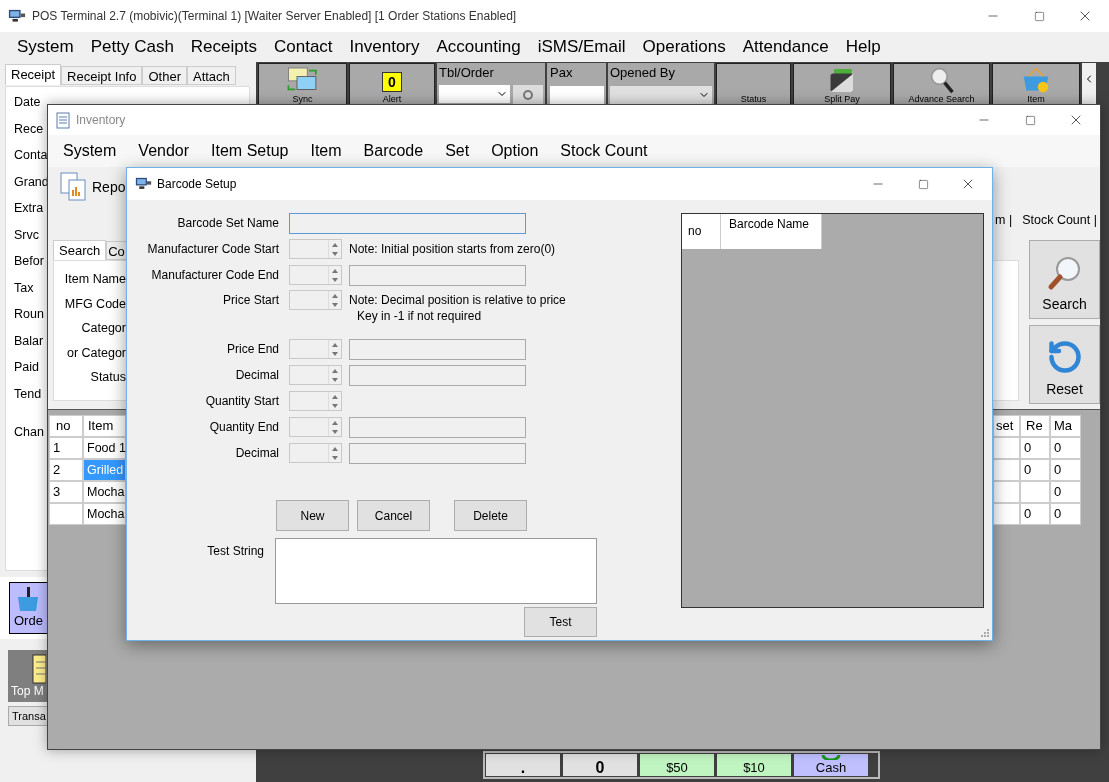 The image size is (1109, 782). What do you see at coordinates (223, 47) in the screenshot?
I see `menu-item: Receipts` at bounding box center [223, 47].